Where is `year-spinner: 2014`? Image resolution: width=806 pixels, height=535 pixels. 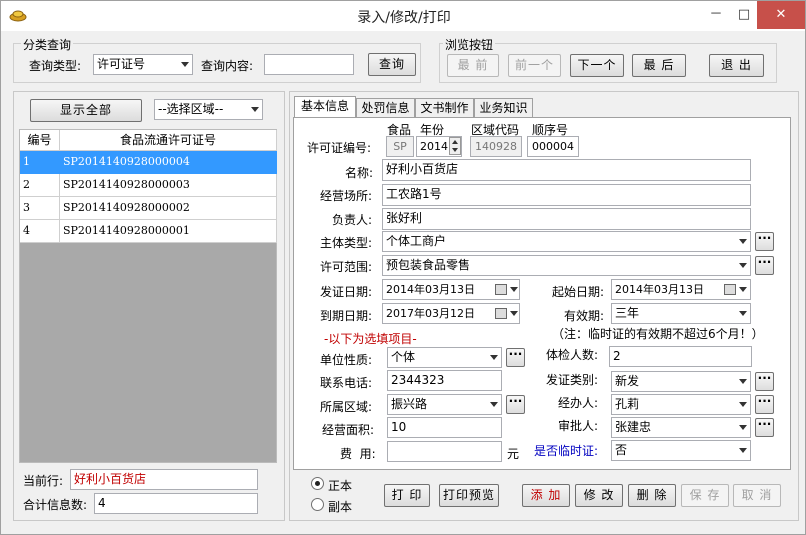
year-spinner: 2014 is located at coordinates (439, 146).